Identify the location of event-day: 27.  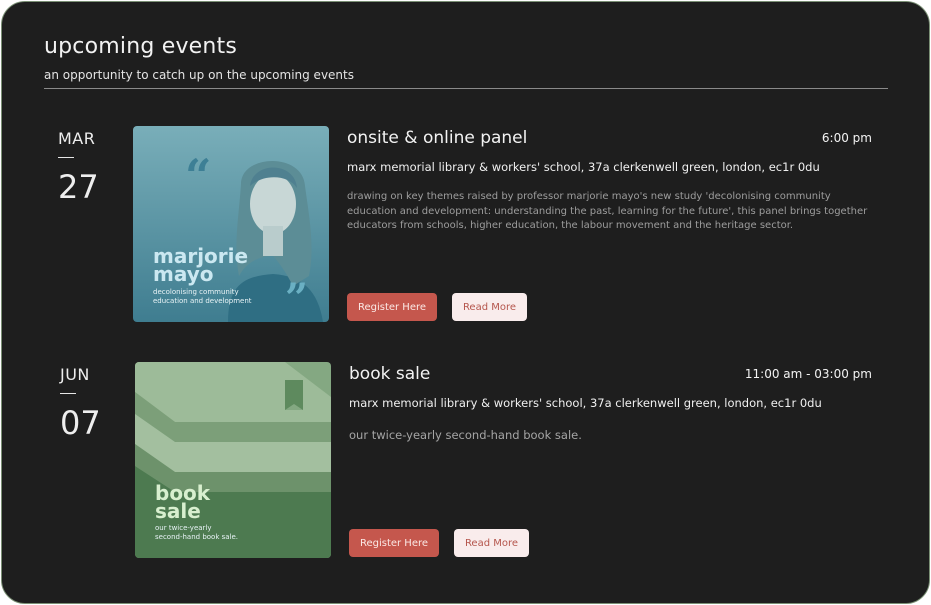
(78, 187).